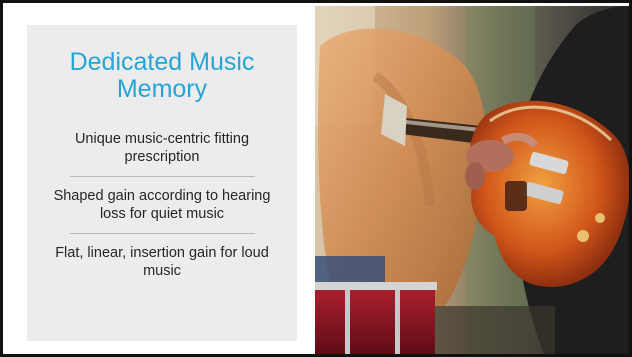  What do you see at coordinates (162, 75) in the screenshot?
I see `slide-title: Dedicated Music Memory` at bounding box center [162, 75].